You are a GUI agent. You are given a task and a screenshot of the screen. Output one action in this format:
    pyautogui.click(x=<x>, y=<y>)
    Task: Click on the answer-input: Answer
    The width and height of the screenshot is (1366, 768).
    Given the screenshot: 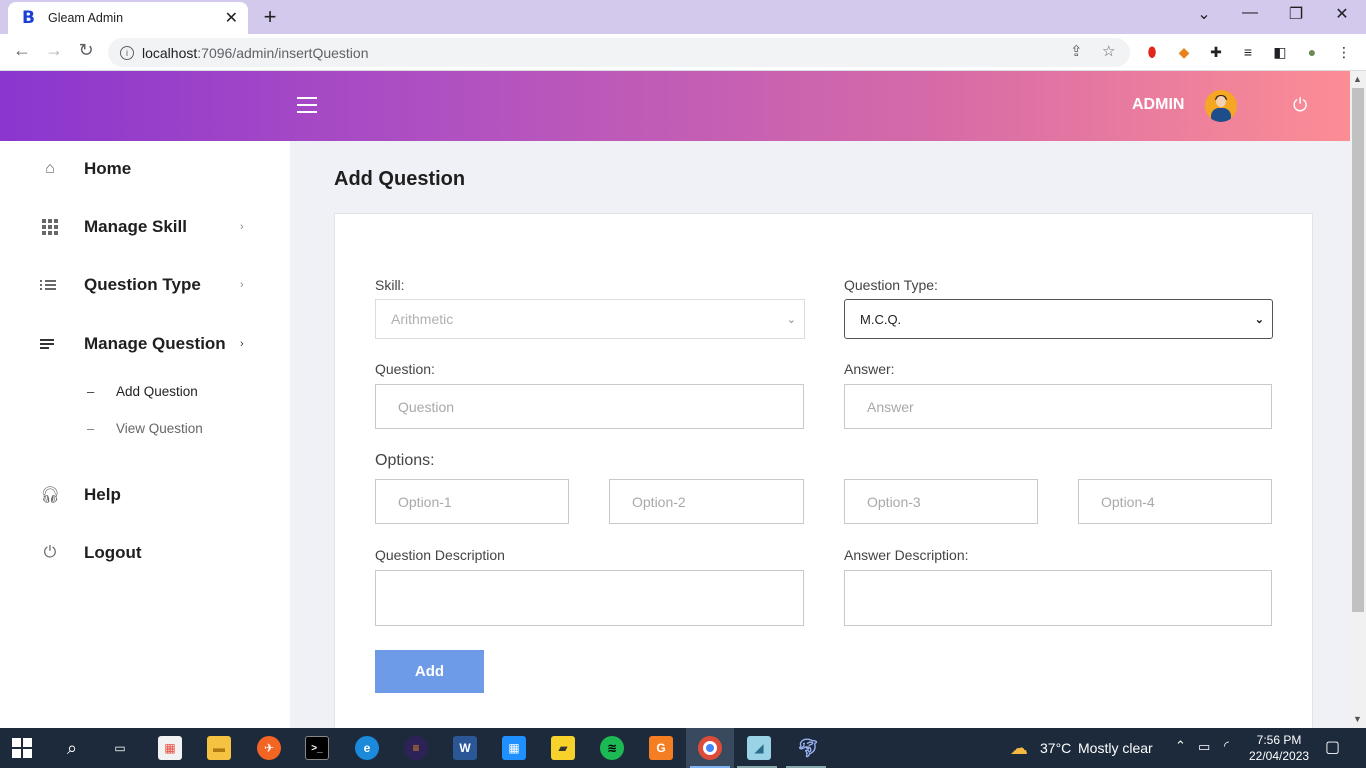 What is the action you would take?
    pyautogui.click(x=1058, y=406)
    